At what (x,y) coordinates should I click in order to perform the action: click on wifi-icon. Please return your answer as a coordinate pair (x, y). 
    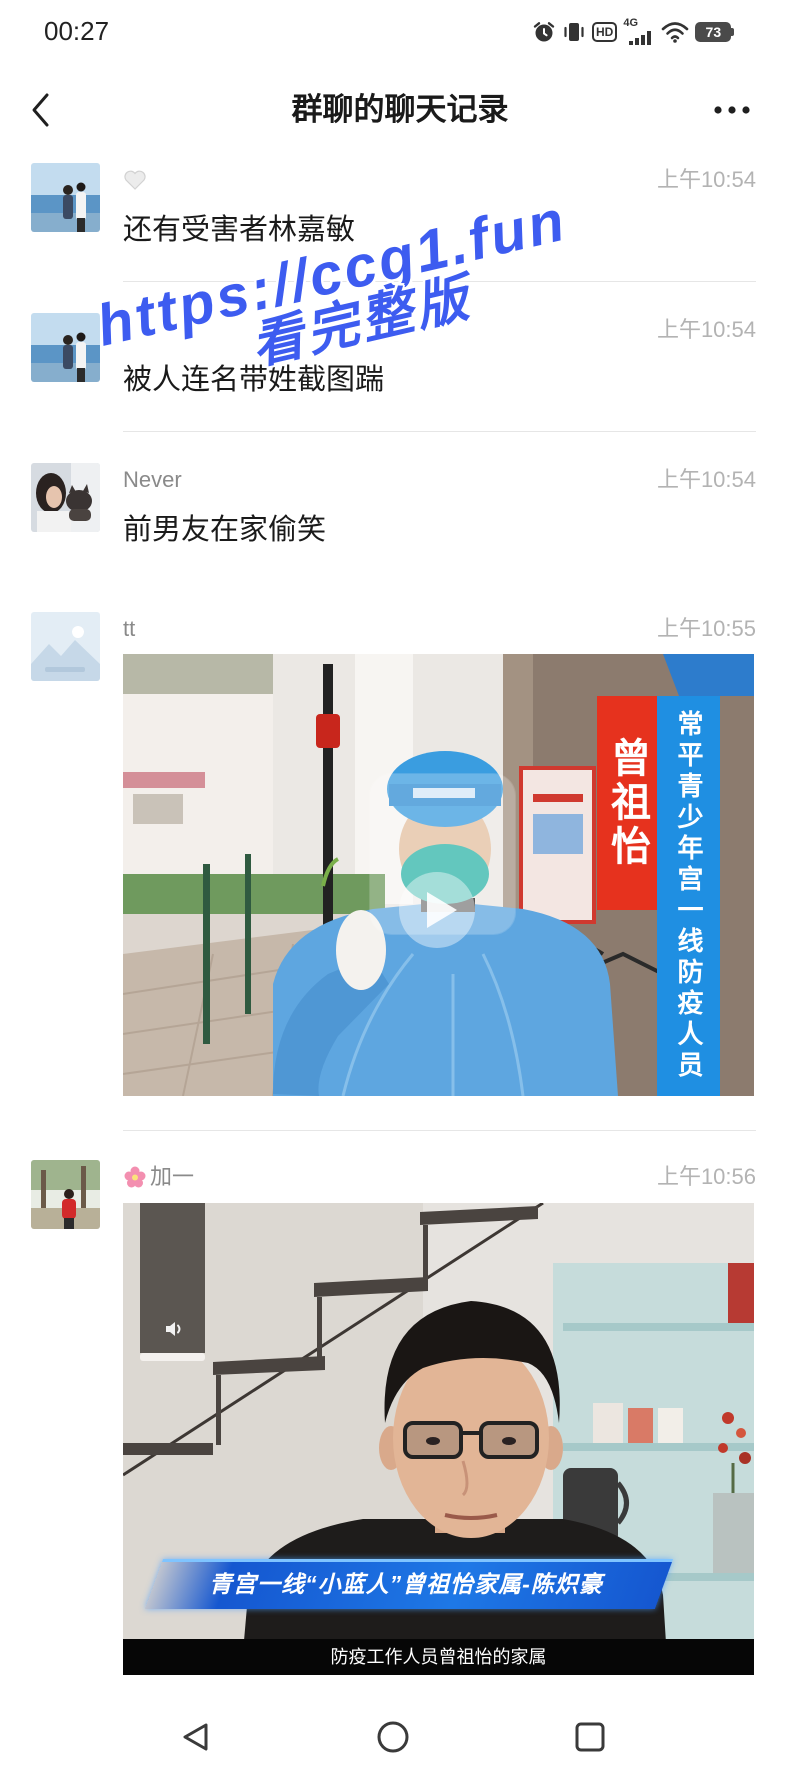
    Looking at the image, I should click on (675, 32).